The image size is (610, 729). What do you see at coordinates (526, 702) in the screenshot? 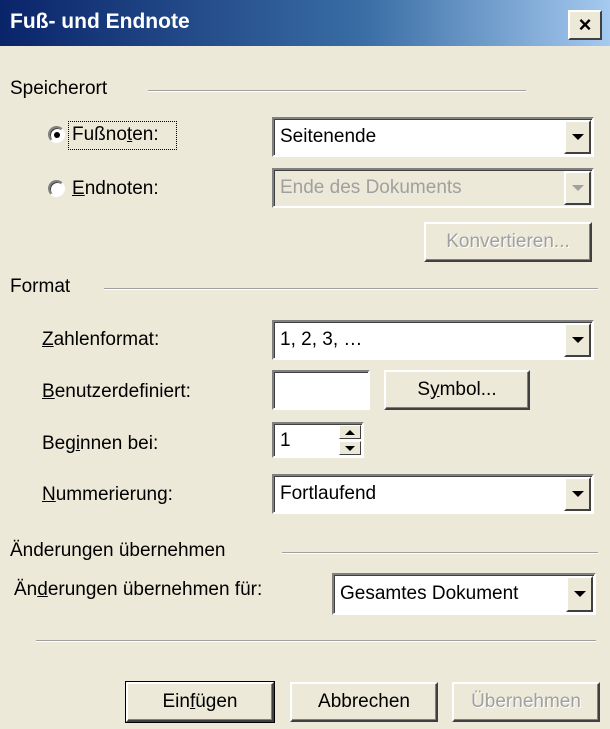
I see `apply-button: Übernehmen` at bounding box center [526, 702].